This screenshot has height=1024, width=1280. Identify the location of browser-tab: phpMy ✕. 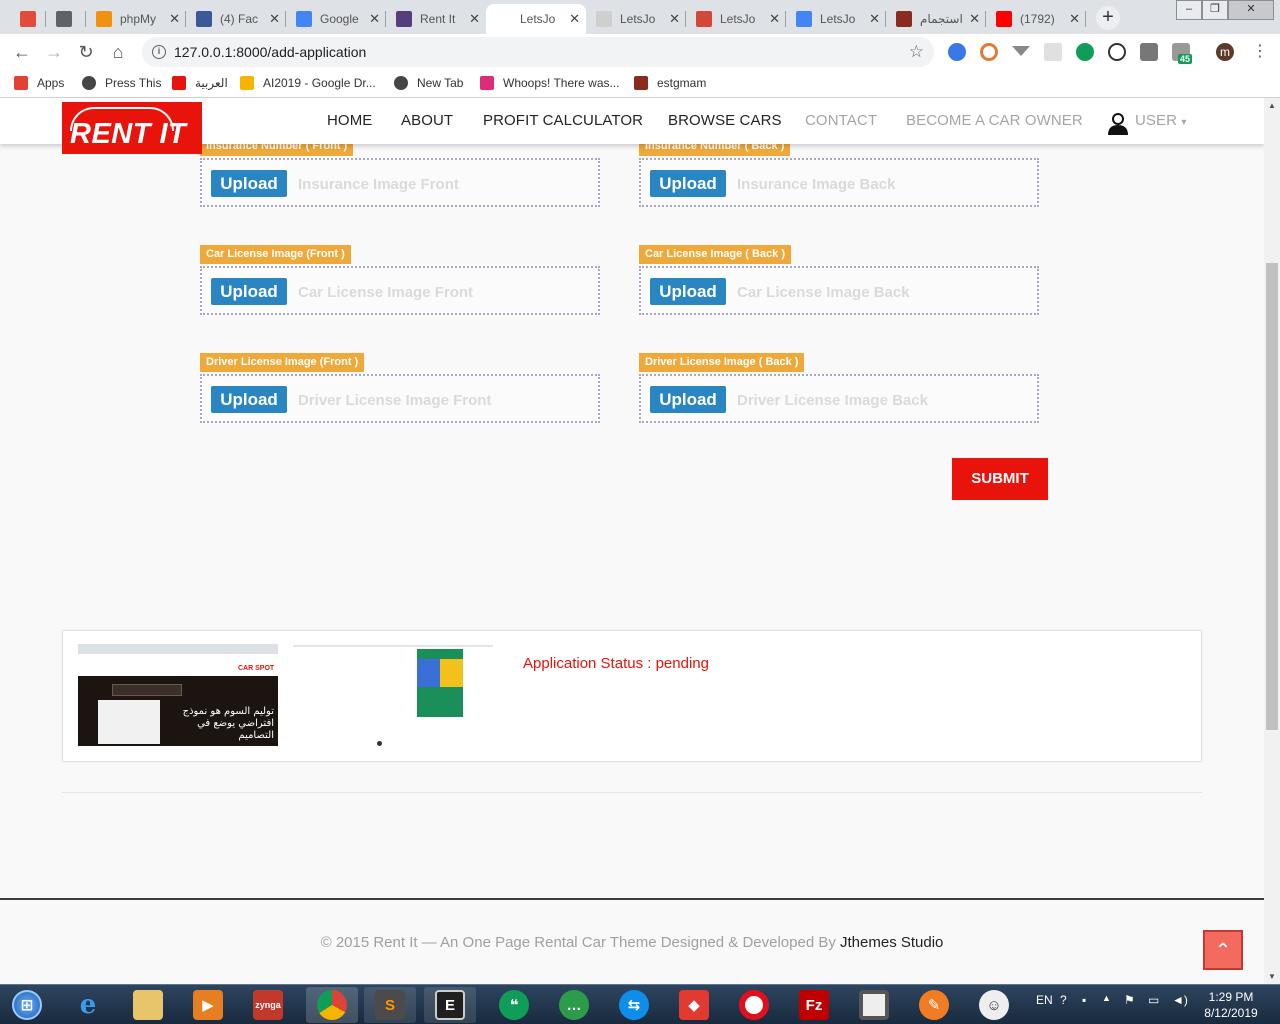
(136, 19).